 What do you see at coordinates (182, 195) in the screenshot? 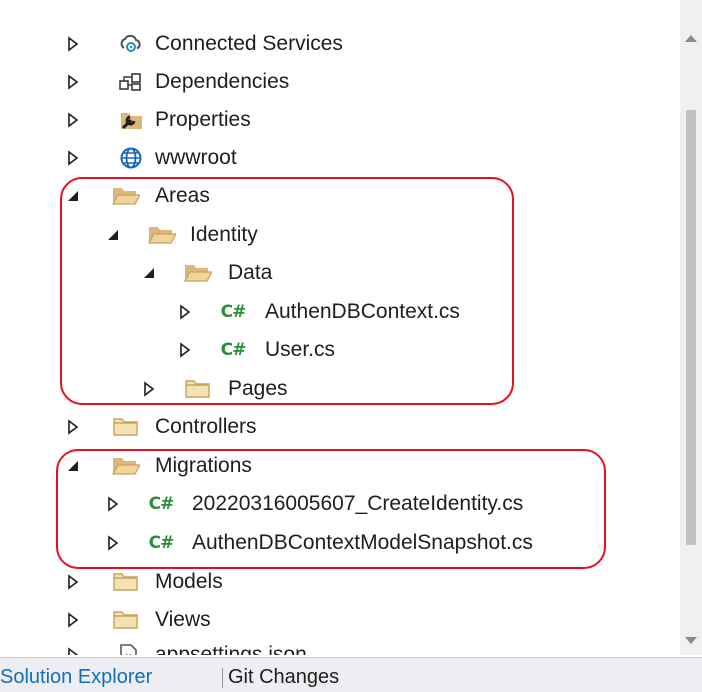
I see `tree-item-label: Areas` at bounding box center [182, 195].